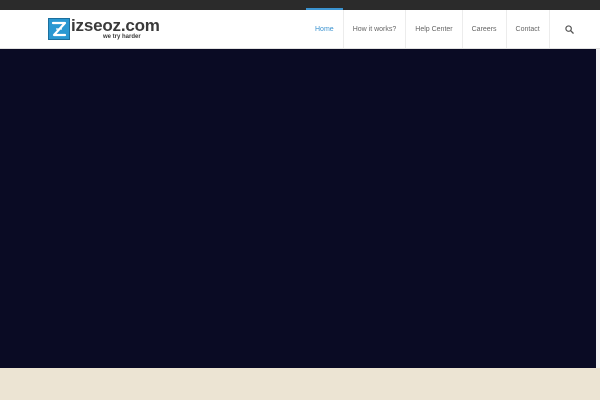  I want to click on search-icon, so click(569, 29).